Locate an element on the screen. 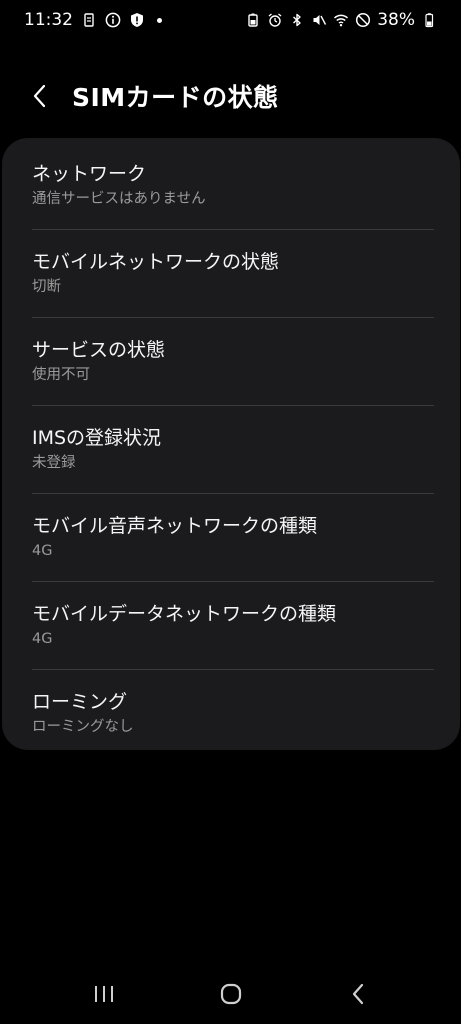 The width and height of the screenshot is (461, 1024). list-item-subtitle: 切断 is located at coordinates (46, 287).